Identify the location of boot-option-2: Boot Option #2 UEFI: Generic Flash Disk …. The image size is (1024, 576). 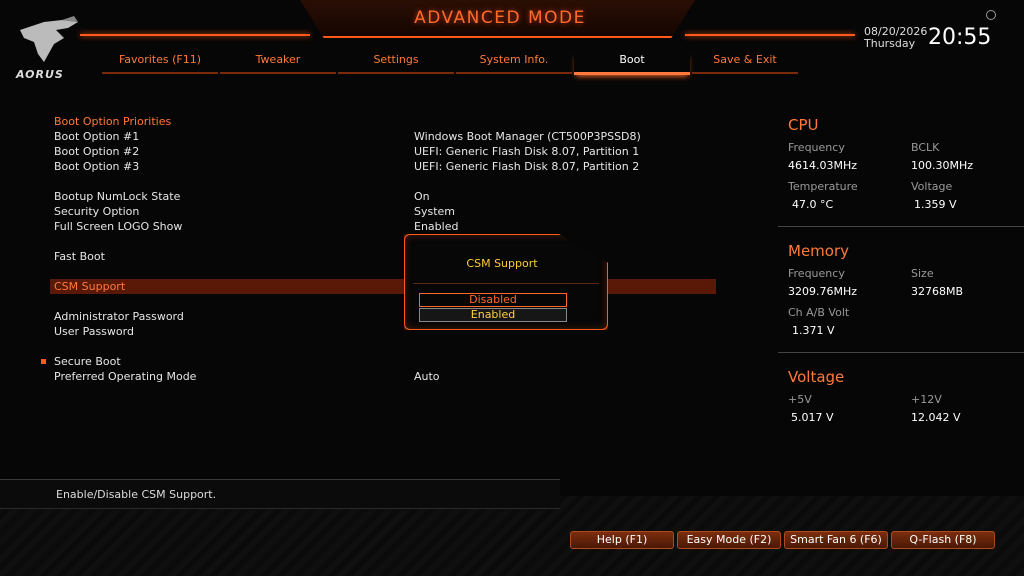
(383, 151).